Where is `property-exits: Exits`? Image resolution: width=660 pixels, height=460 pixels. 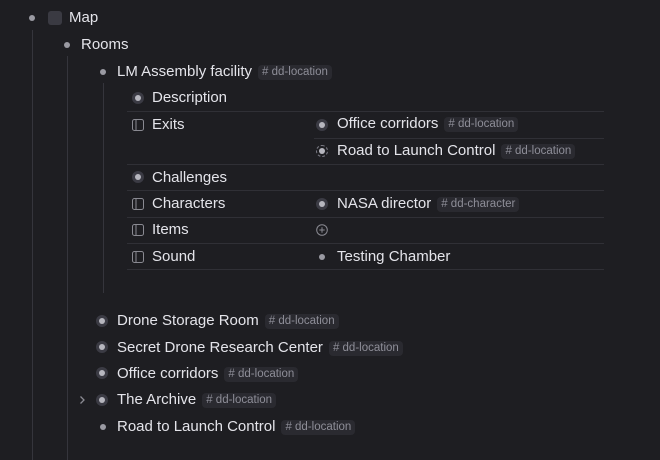 property-exits: Exits is located at coordinates (168, 125).